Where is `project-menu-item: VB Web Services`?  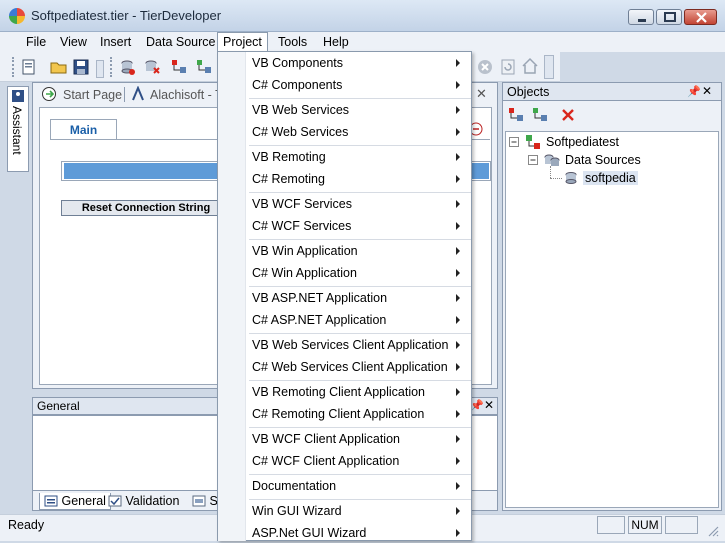 project-menu-item: VB Web Services is located at coordinates (300, 110).